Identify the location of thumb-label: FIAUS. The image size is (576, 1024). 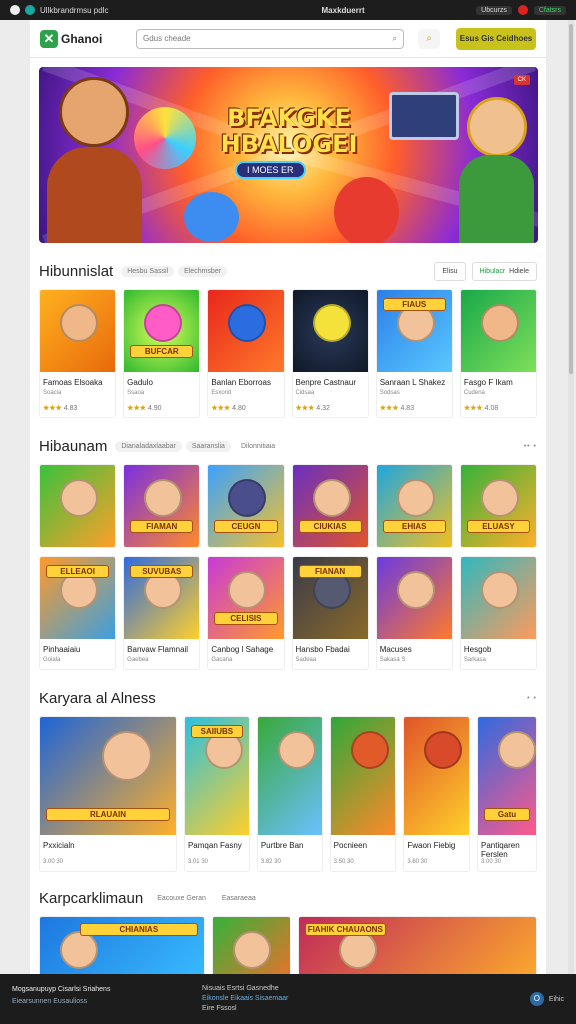
(414, 304).